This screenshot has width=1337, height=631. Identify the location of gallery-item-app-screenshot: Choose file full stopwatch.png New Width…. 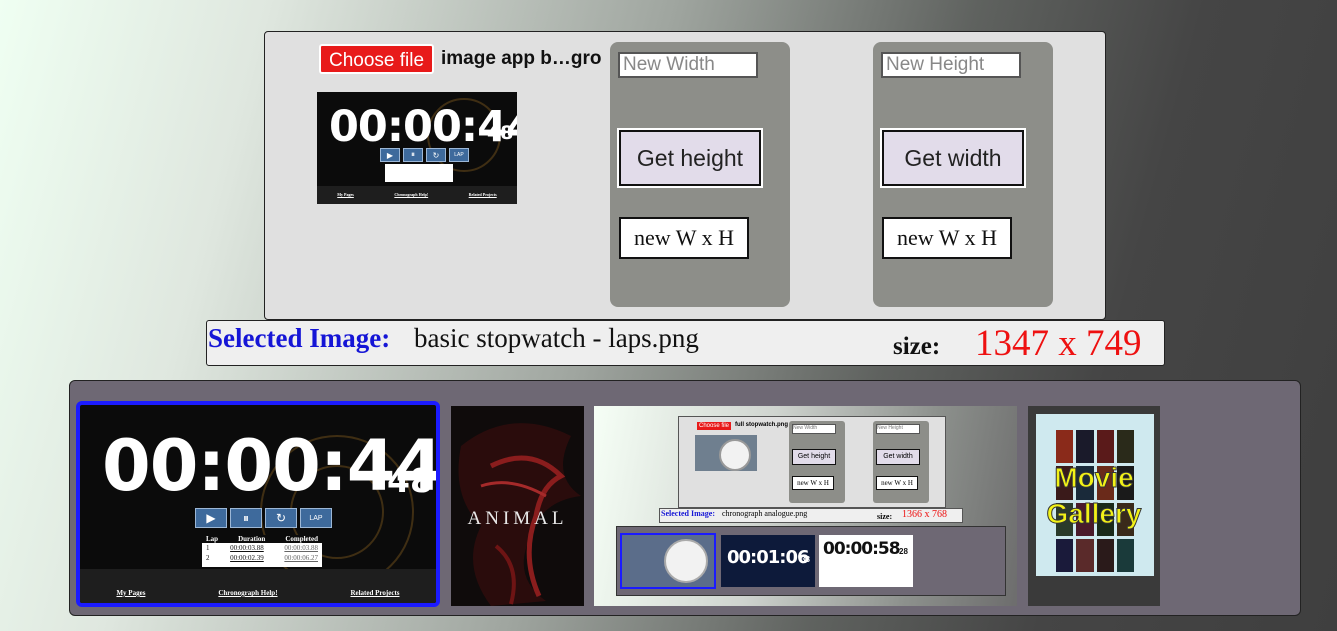
(805, 506).